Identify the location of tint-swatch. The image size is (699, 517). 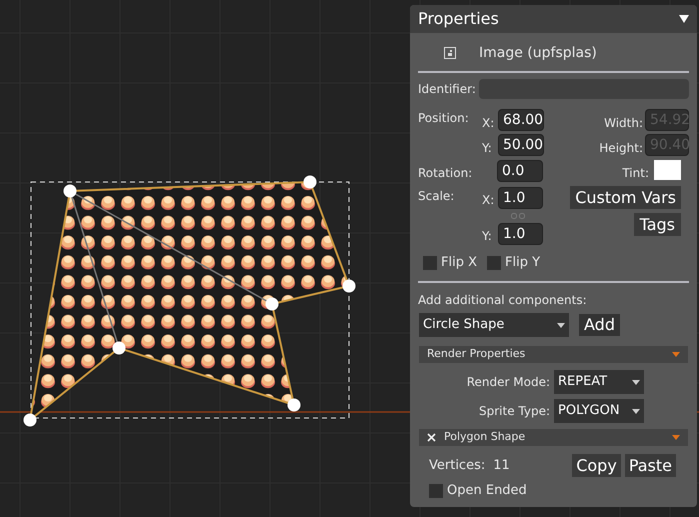
(667, 170).